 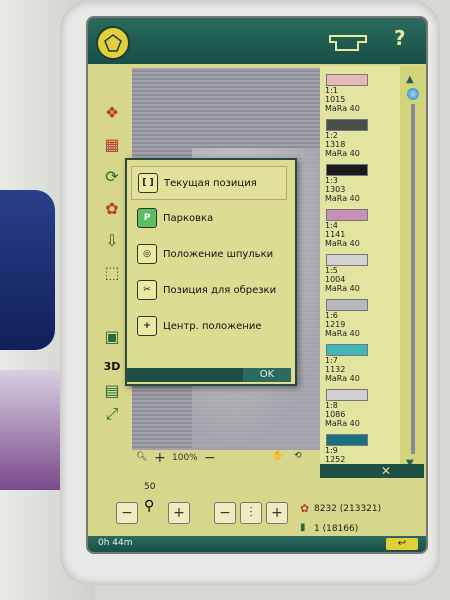 What do you see at coordinates (112, 390) in the screenshot?
I see `pattern-grid-icon: ▤` at bounding box center [112, 390].